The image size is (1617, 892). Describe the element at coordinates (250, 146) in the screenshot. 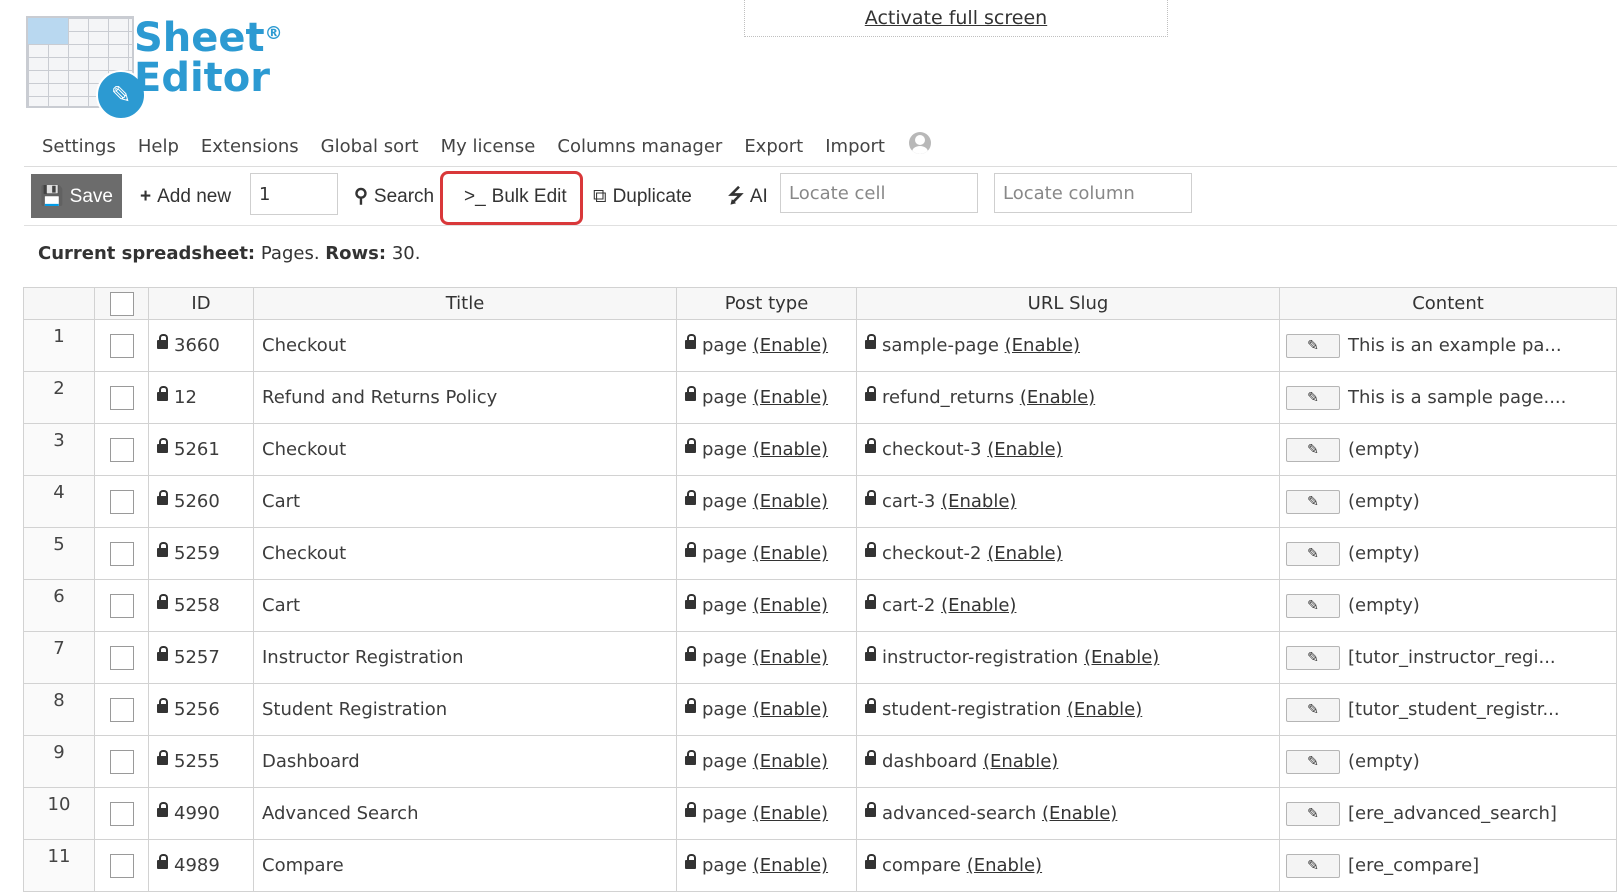

I see `menu-extensions: Extensions` at that location.